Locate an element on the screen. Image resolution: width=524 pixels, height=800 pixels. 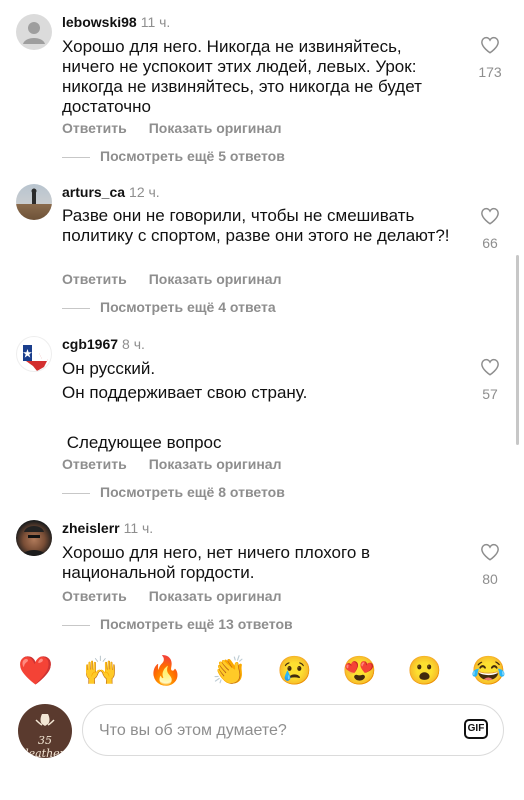
heart-emoji-button: ❤️ is located at coordinates (35, 671).